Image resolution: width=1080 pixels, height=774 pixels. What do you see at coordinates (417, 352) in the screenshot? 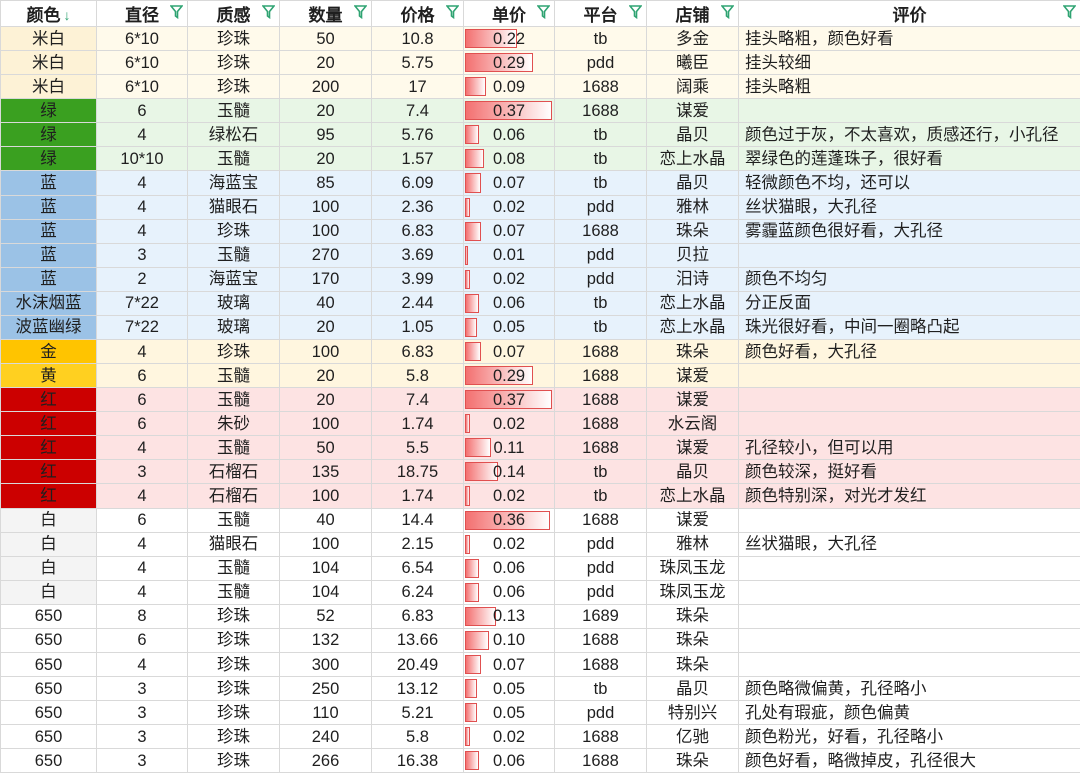
I see `cell-price: 6.83` at bounding box center [417, 352].